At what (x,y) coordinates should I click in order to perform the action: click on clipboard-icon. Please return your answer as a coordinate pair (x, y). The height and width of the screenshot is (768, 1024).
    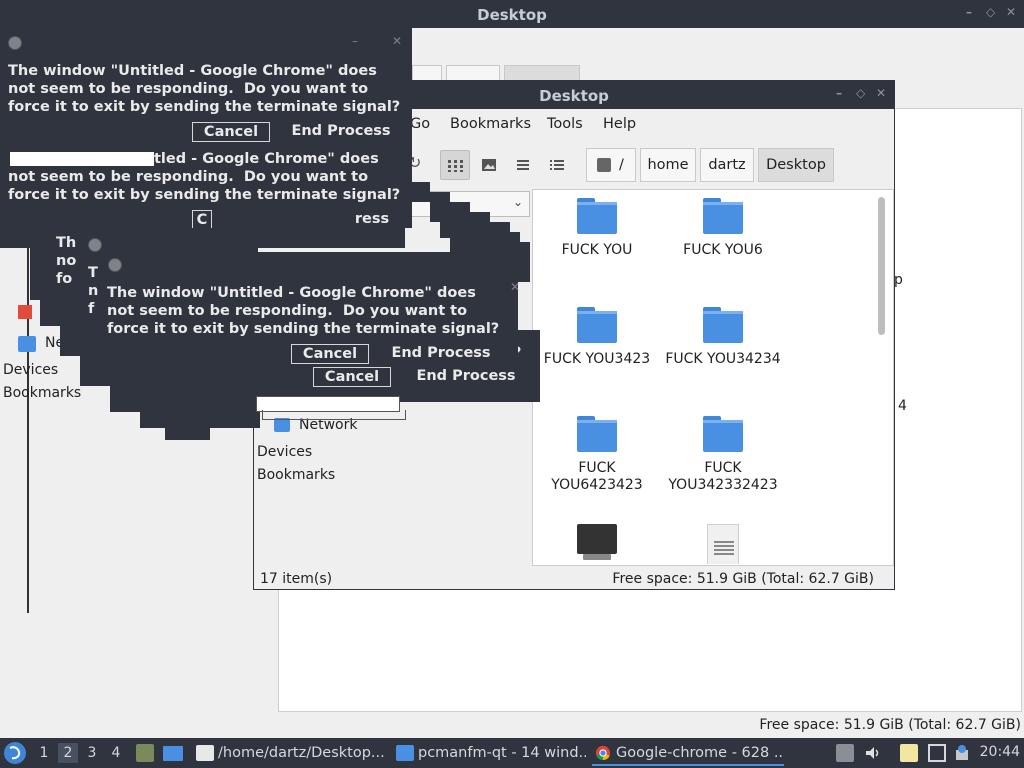
    Looking at the image, I should click on (909, 753).